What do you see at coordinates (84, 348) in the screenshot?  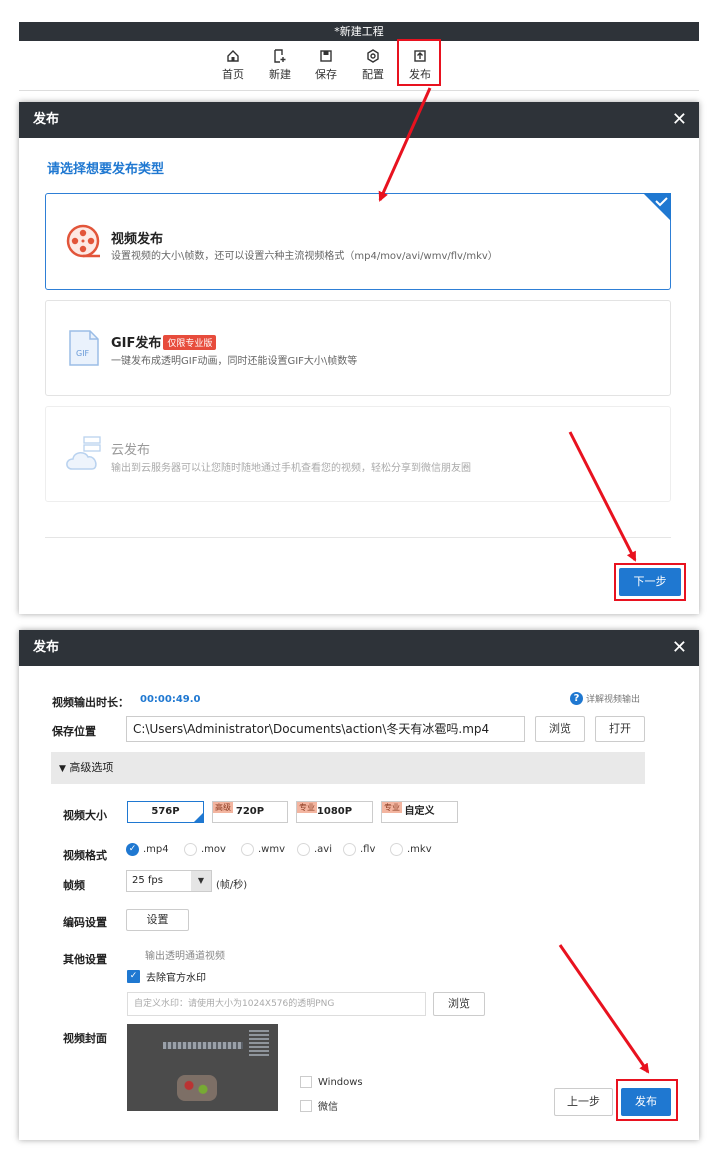 I see `gif-file-icon: GIF` at bounding box center [84, 348].